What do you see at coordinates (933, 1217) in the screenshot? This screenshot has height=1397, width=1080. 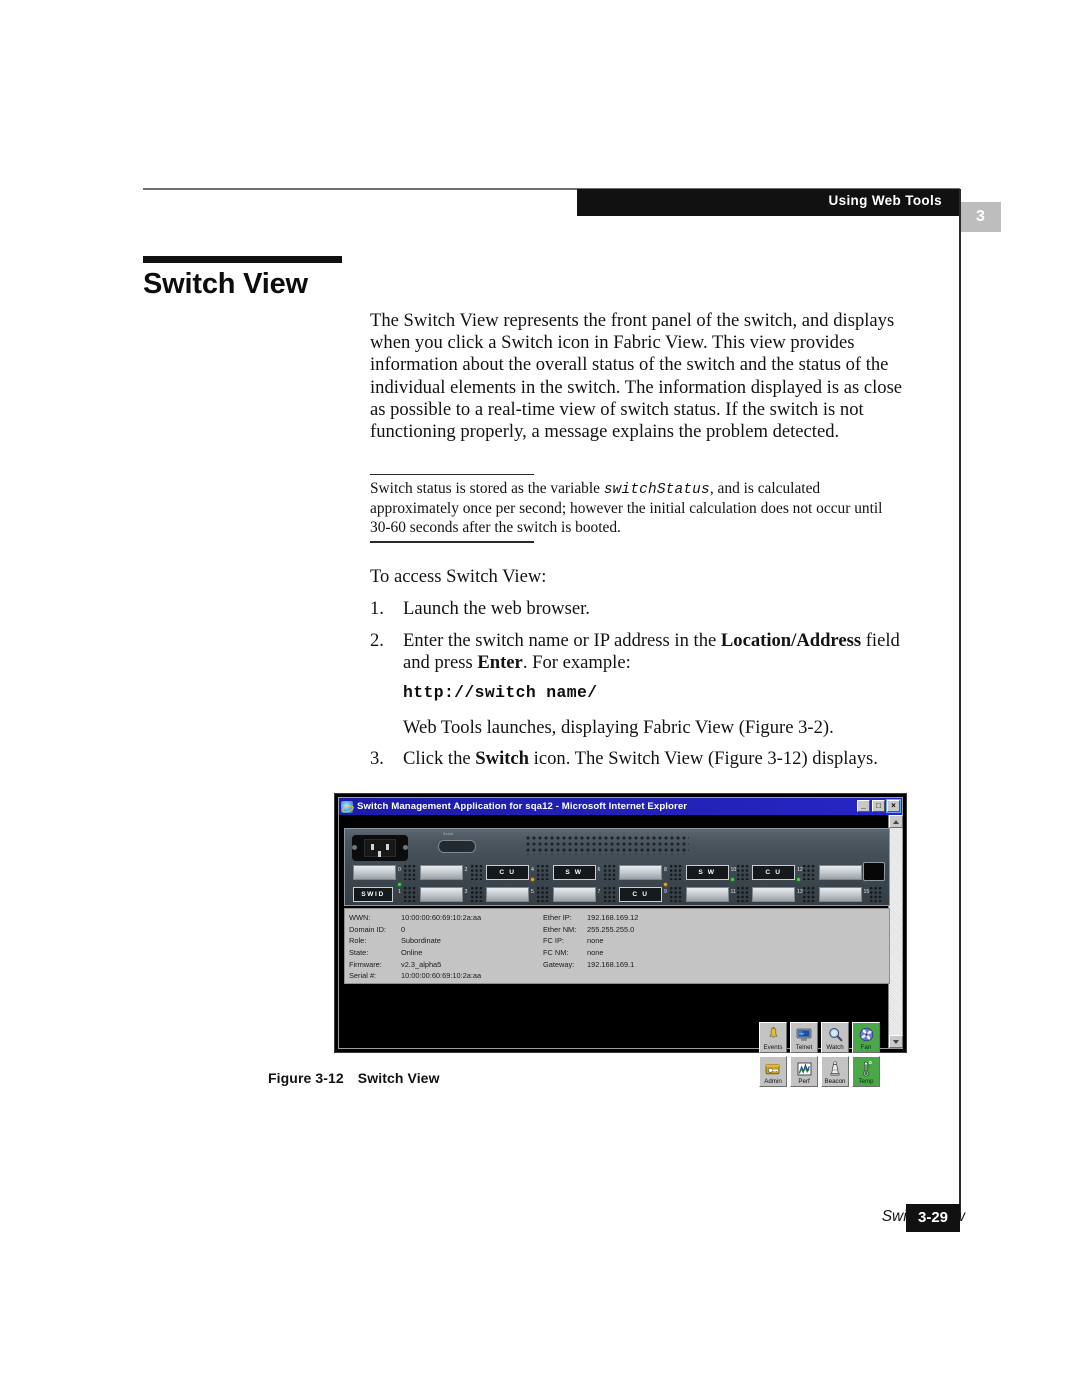 I see `footer-page-number: 3-29` at bounding box center [933, 1217].